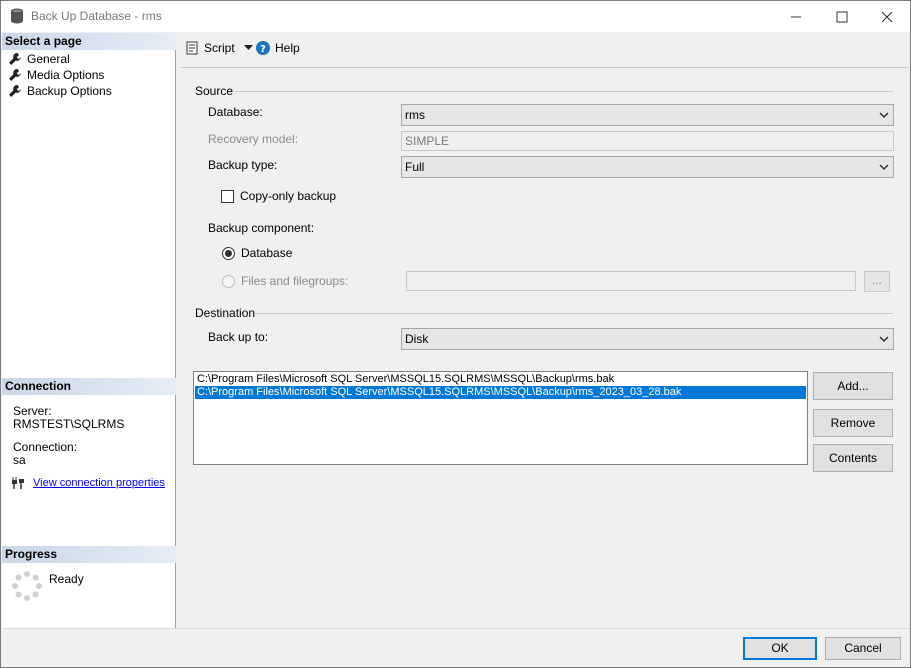 Image resolution: width=911 pixels, height=668 pixels. Describe the element at coordinates (243, 165) in the screenshot. I see `backup-type-label: Backup type:` at that location.